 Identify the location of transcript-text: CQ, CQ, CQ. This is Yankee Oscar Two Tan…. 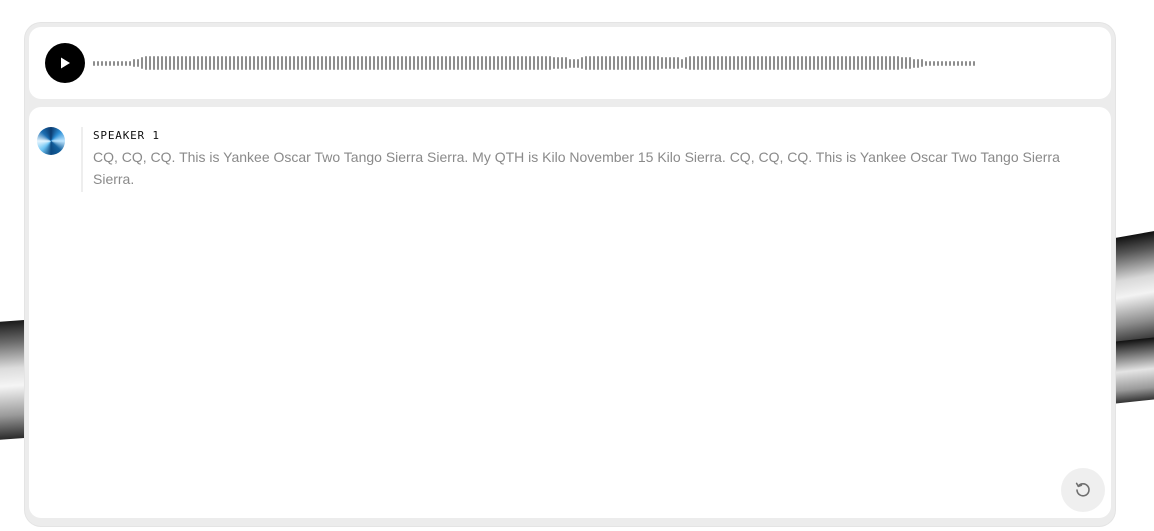
(576, 168).